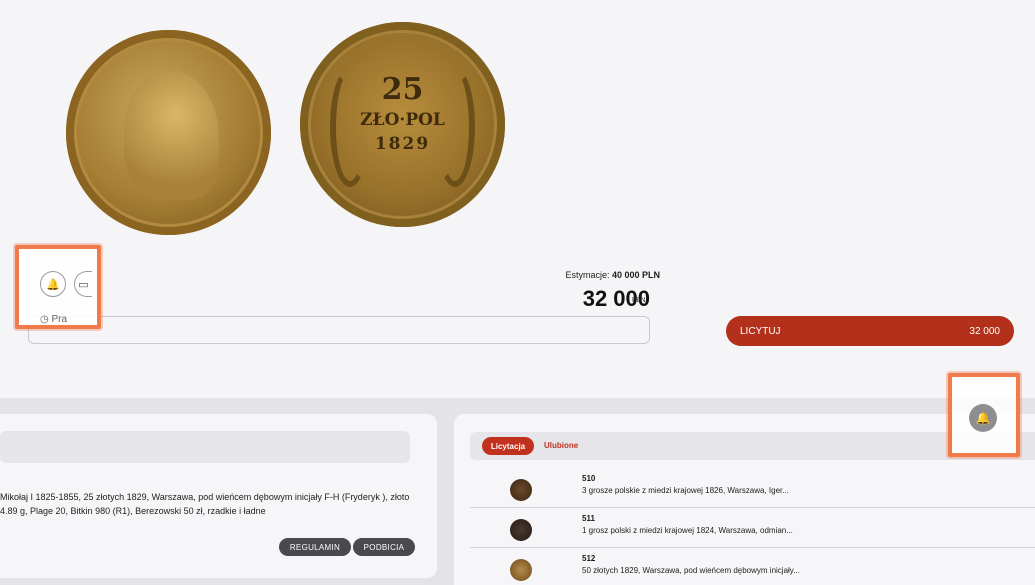  What do you see at coordinates (983, 418) in the screenshot?
I see `notify-bell-icon: 🔔` at bounding box center [983, 418].